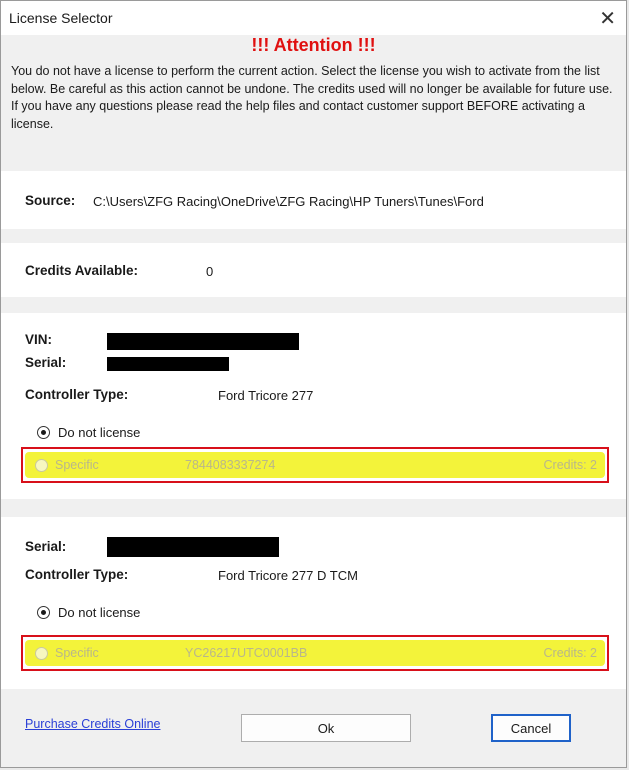  I want to click on purchase-credits-link: Purchase Credits Online, so click(92, 724).